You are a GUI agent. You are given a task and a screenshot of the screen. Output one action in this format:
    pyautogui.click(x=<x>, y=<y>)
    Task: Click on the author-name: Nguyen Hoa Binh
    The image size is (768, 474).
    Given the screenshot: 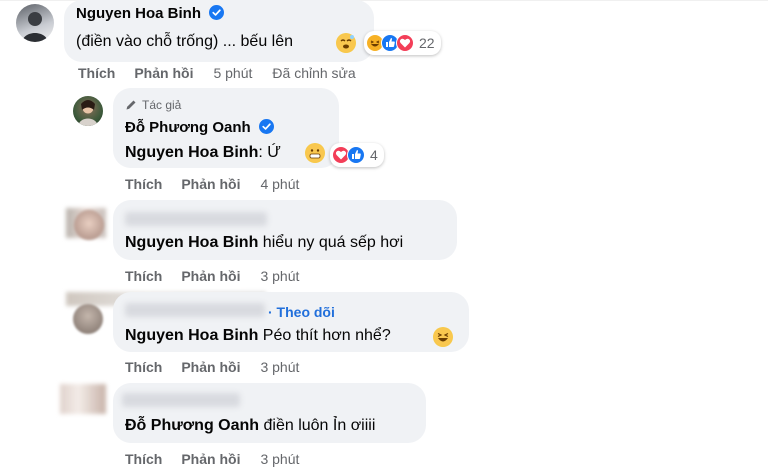 What is the action you would take?
    pyautogui.click(x=138, y=13)
    